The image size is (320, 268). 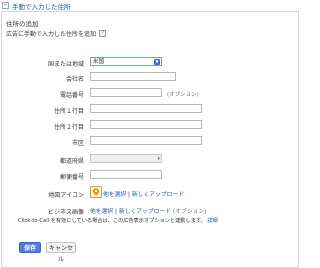 I want to click on map-icon-label: 地図アイコン, so click(x=66, y=195).